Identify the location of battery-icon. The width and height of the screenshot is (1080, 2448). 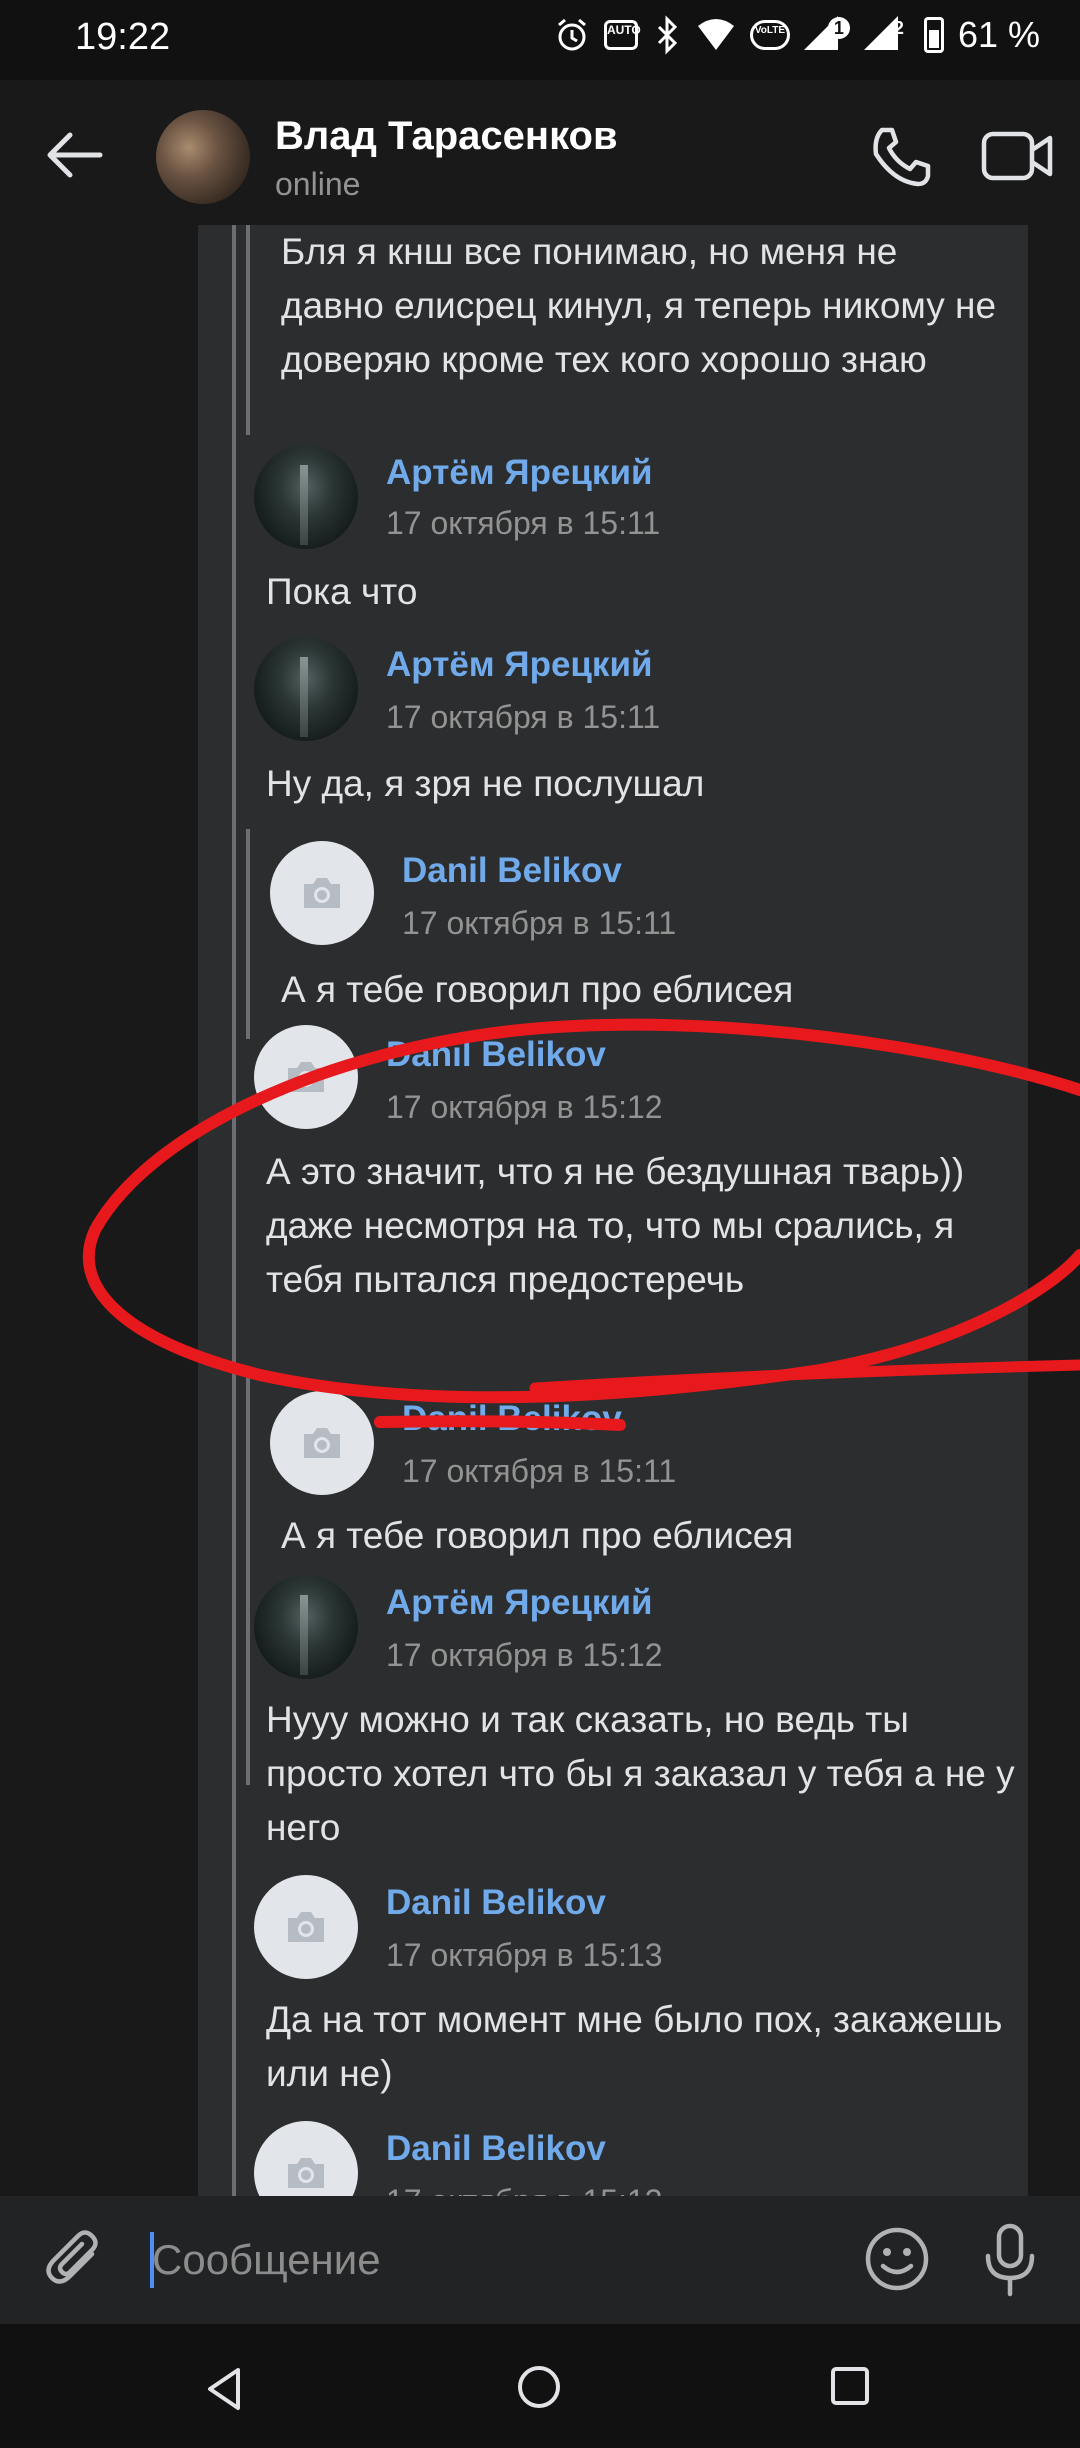
(933, 35).